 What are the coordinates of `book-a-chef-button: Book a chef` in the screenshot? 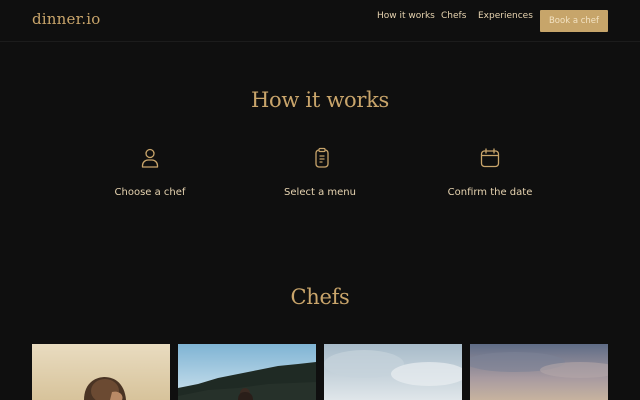 It's located at (574, 21).